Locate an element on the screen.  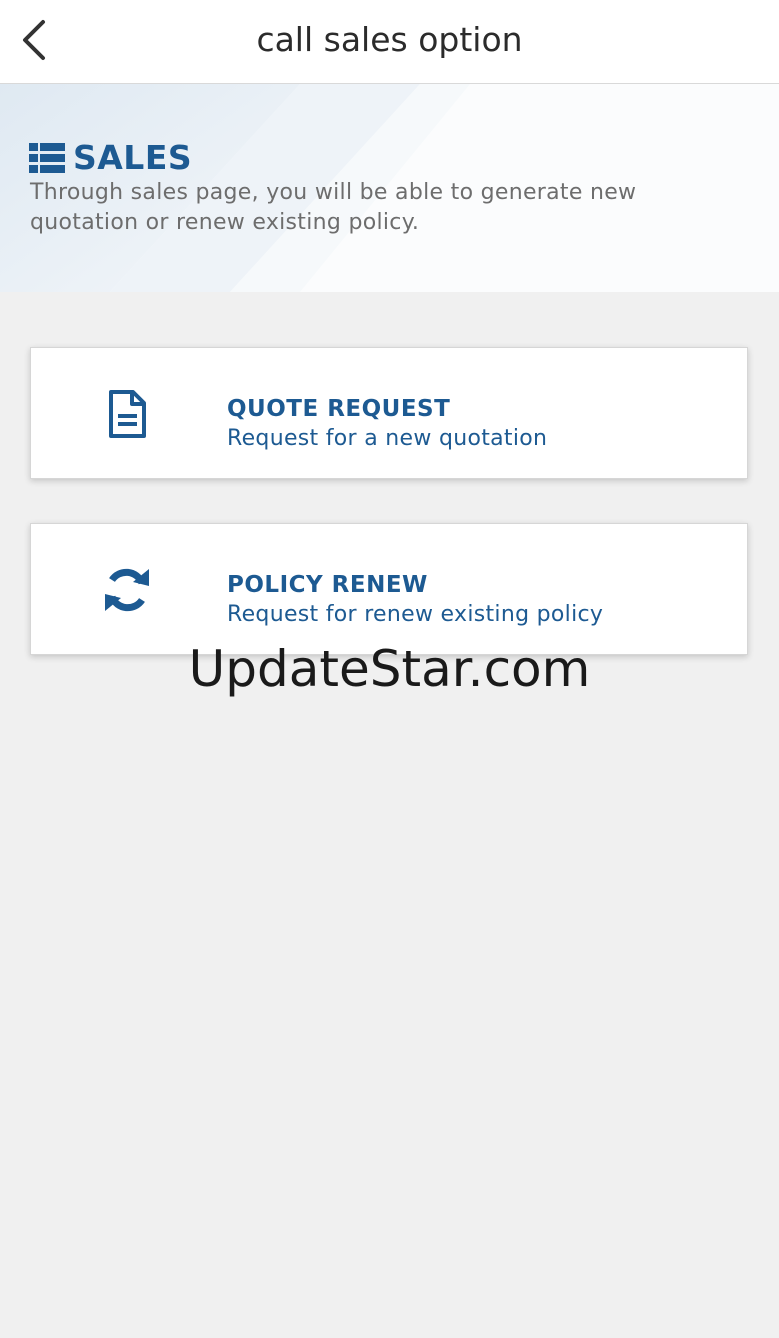
navigation-bar: call sales option is located at coordinates (389, 42).